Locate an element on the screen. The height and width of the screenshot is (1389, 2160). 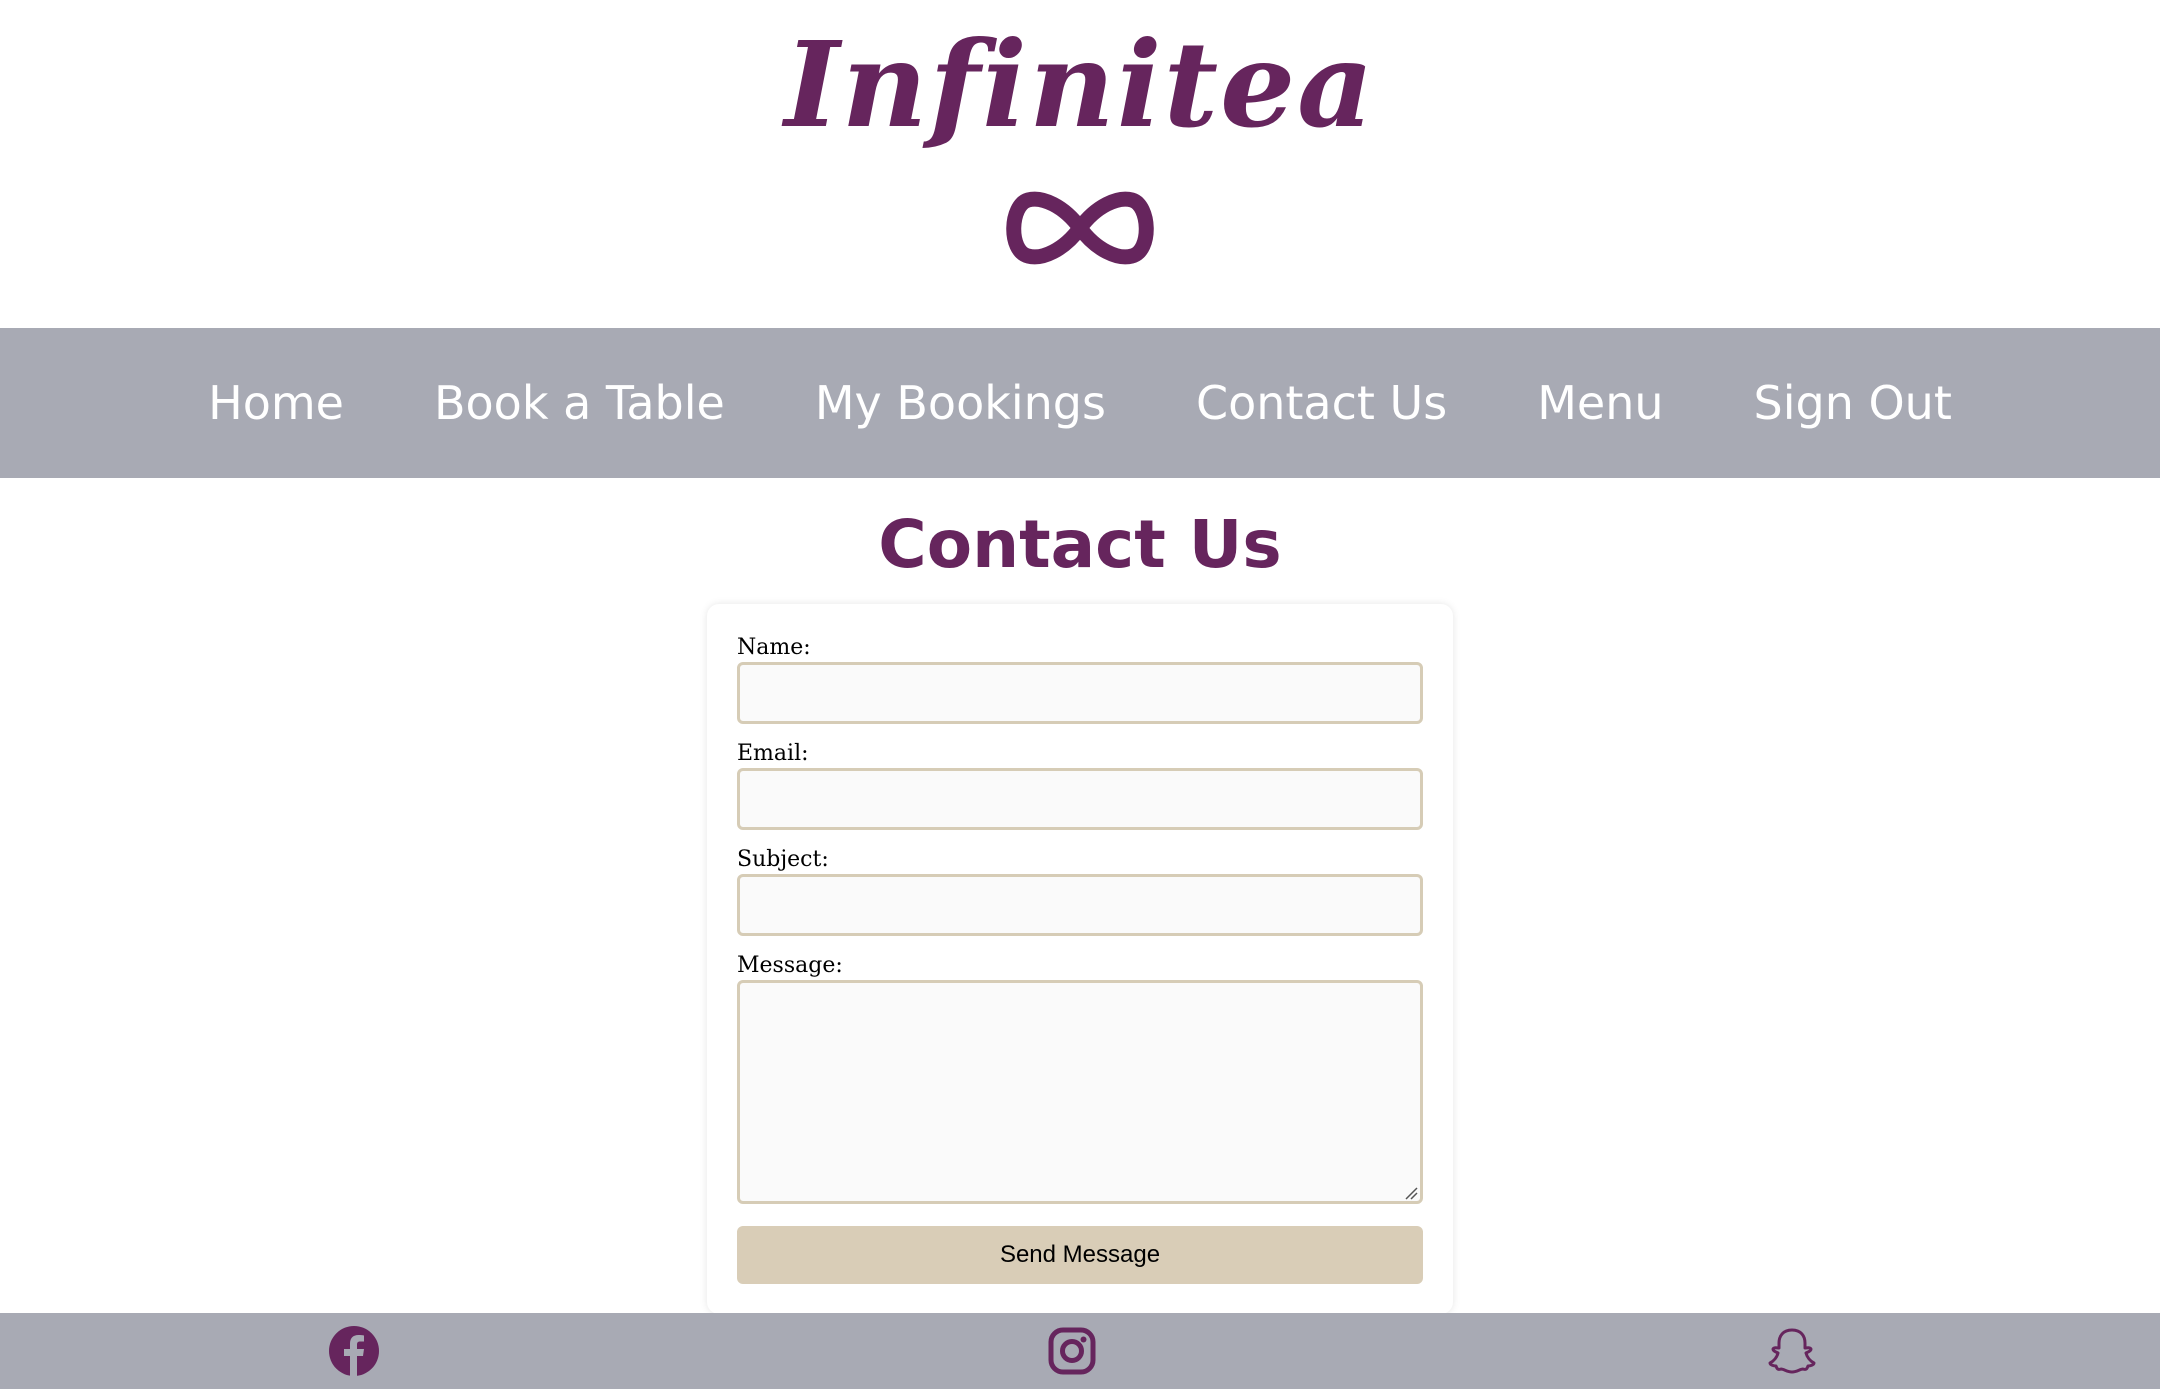
name-input is located at coordinates (1080, 693).